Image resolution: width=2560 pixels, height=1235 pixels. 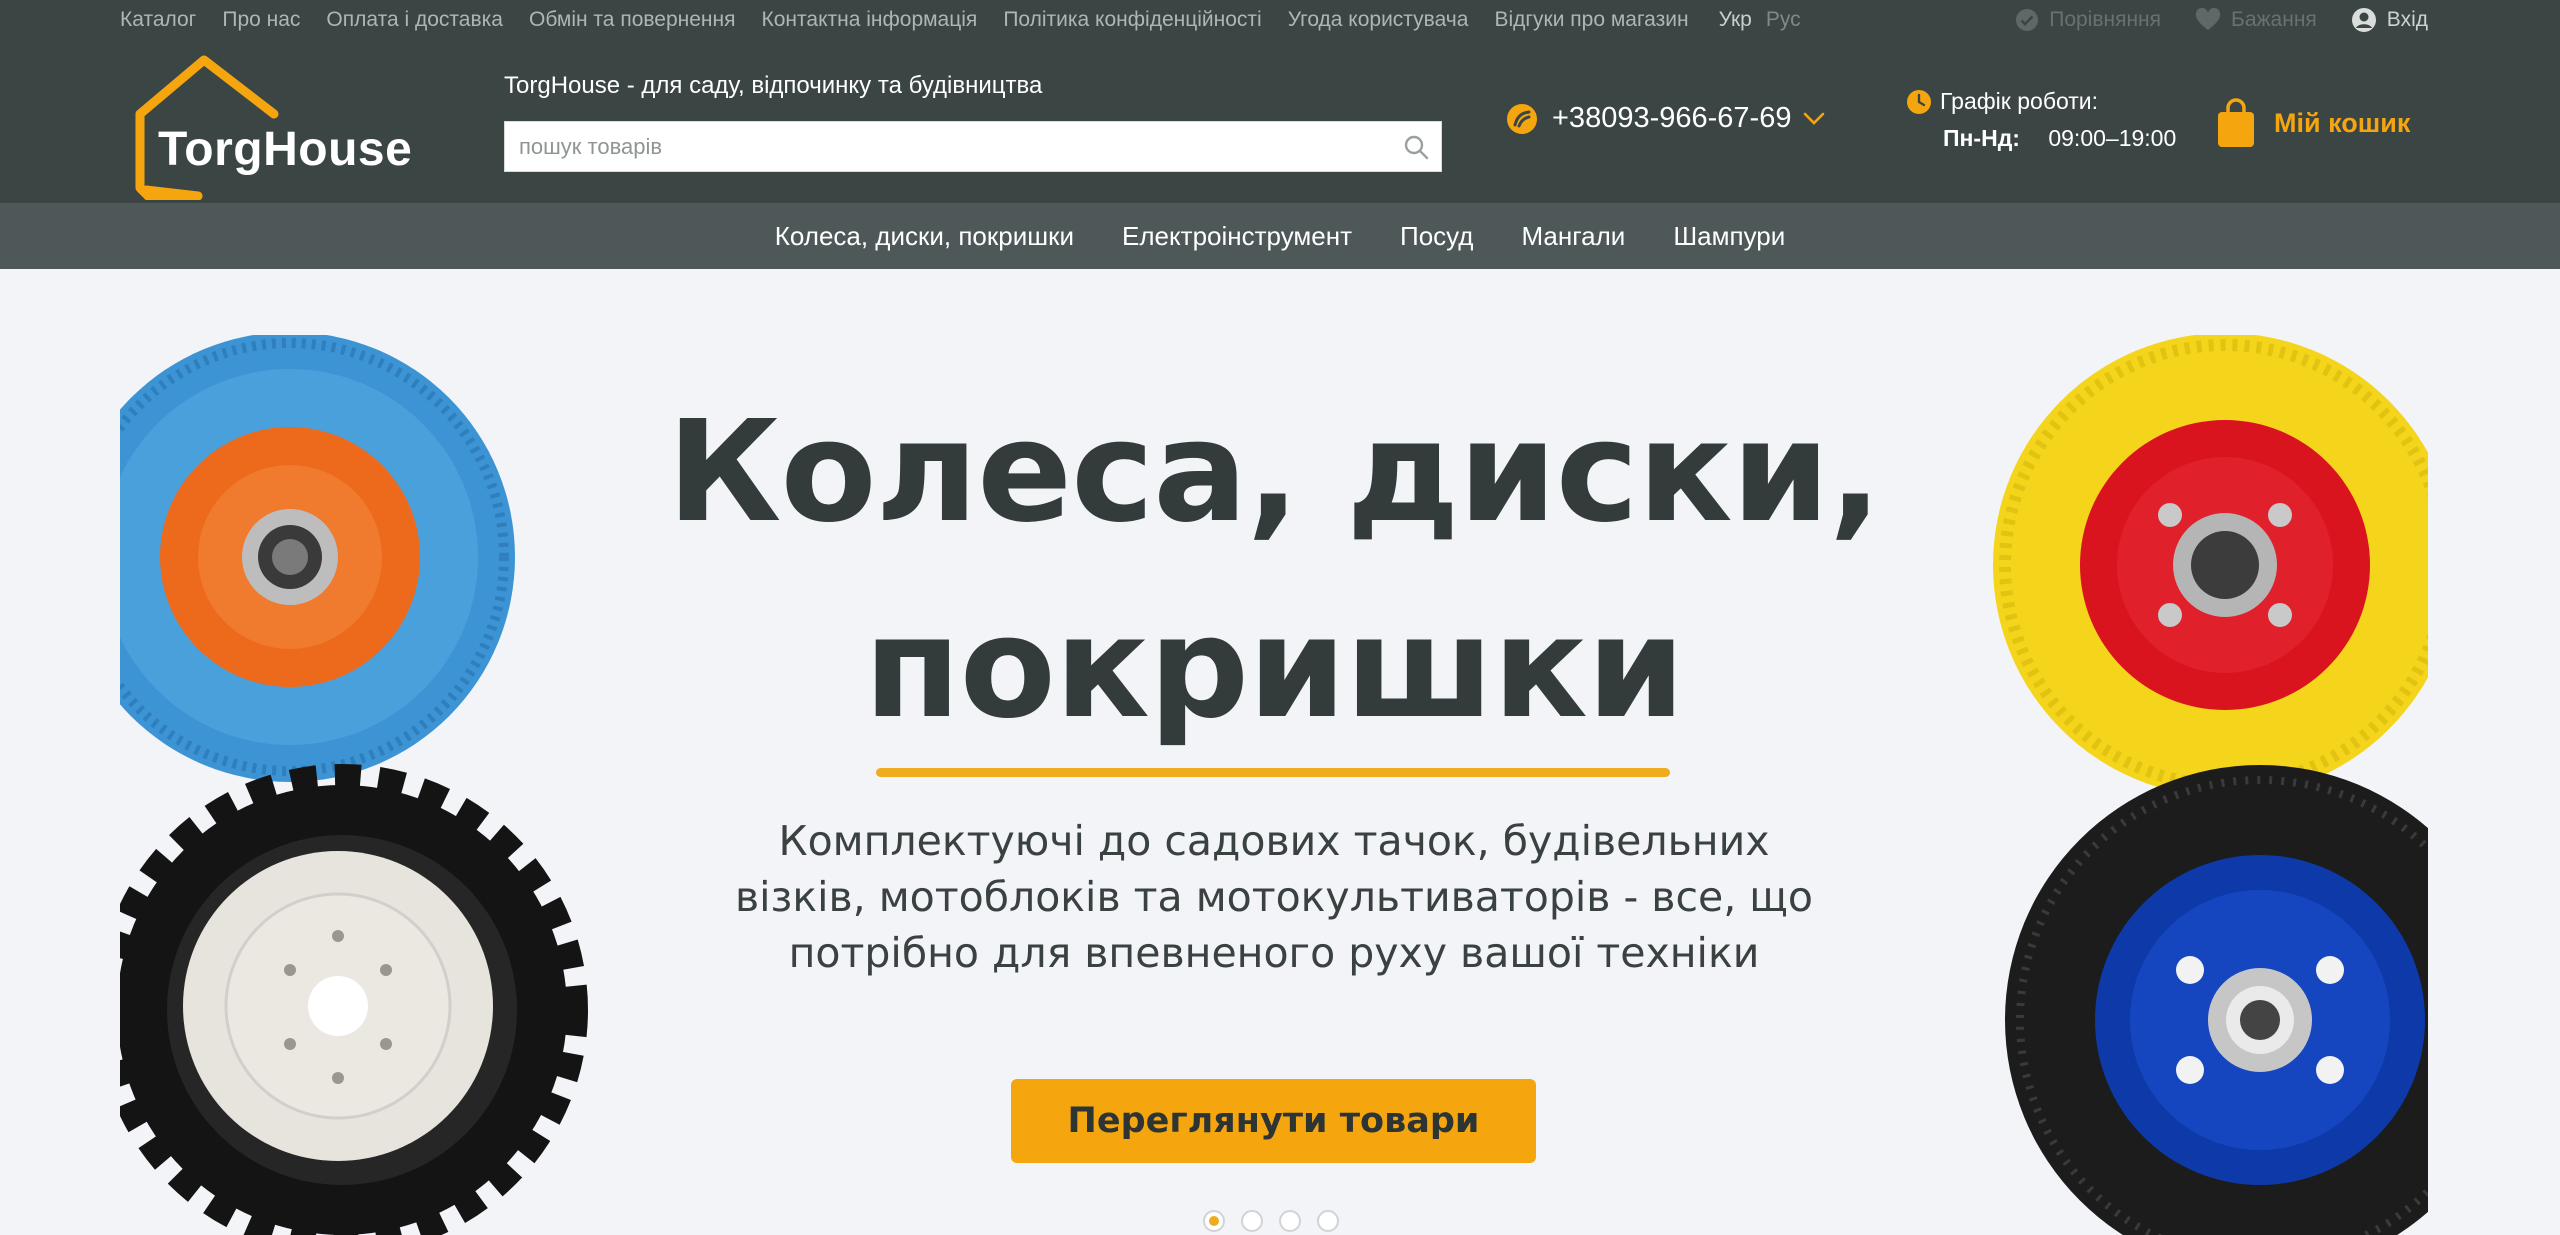 I want to click on lang-rus: Рус, so click(x=1783, y=20).